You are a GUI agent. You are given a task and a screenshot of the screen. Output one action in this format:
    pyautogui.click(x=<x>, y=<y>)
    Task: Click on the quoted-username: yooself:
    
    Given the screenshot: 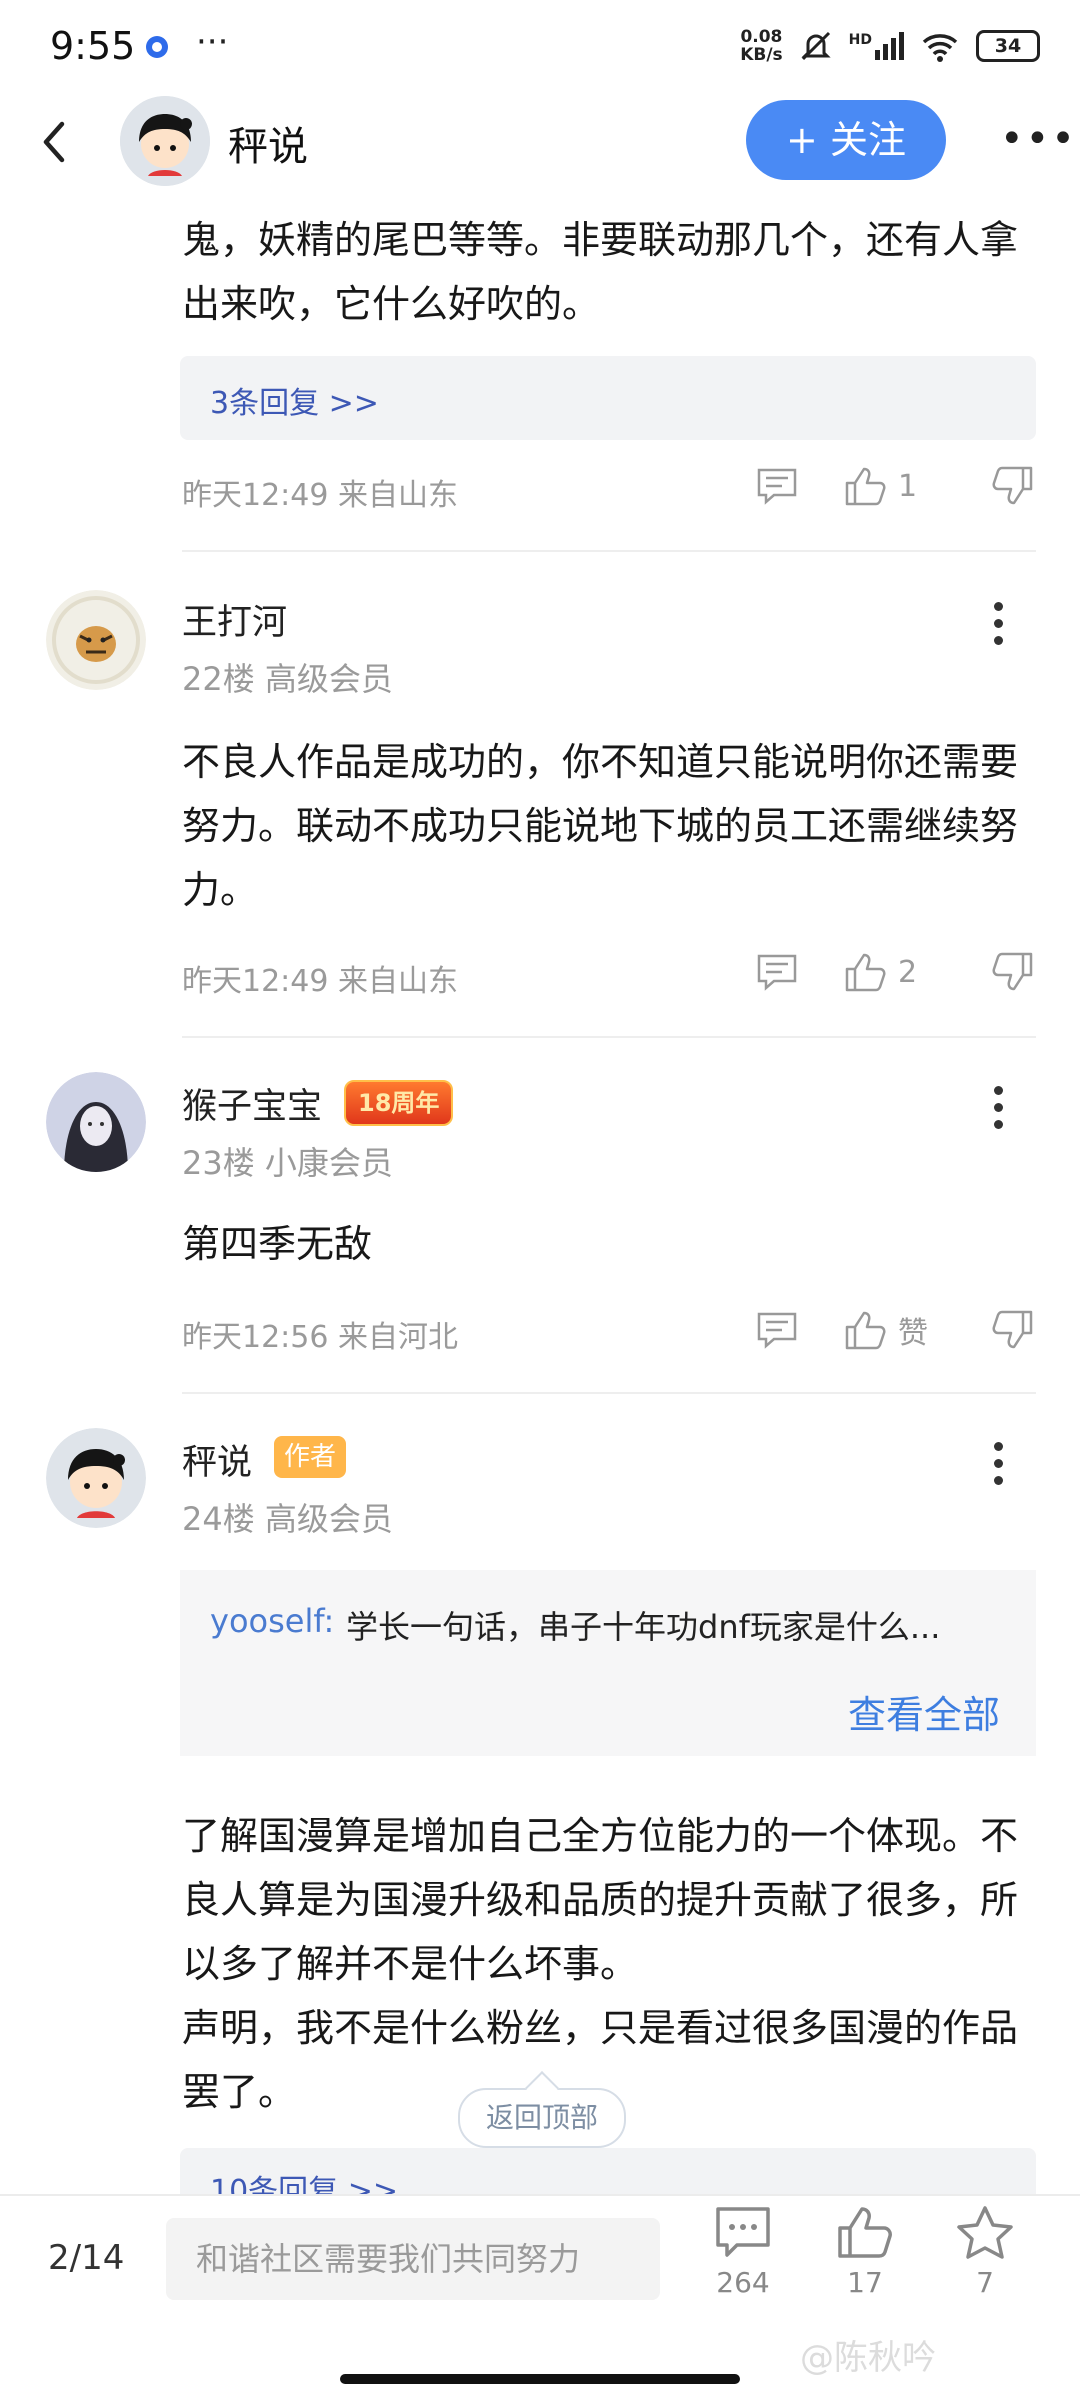 What is the action you would take?
    pyautogui.click(x=272, y=1621)
    